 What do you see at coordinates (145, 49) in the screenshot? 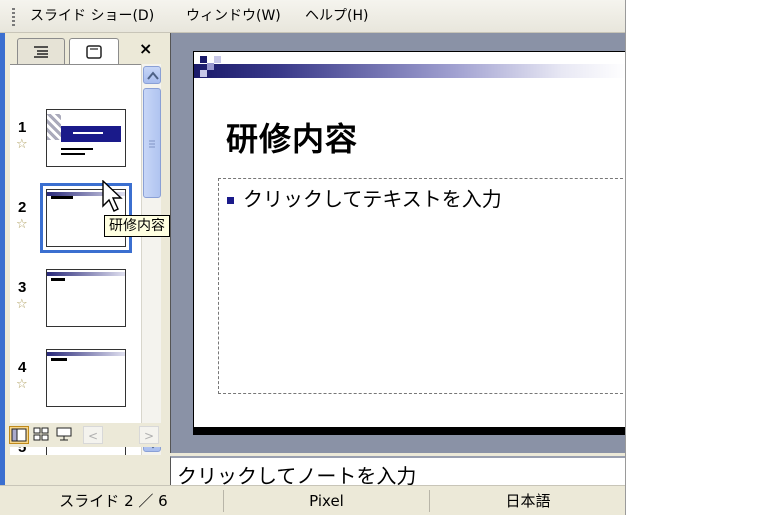
I see `close-icon: ×` at bounding box center [145, 49].